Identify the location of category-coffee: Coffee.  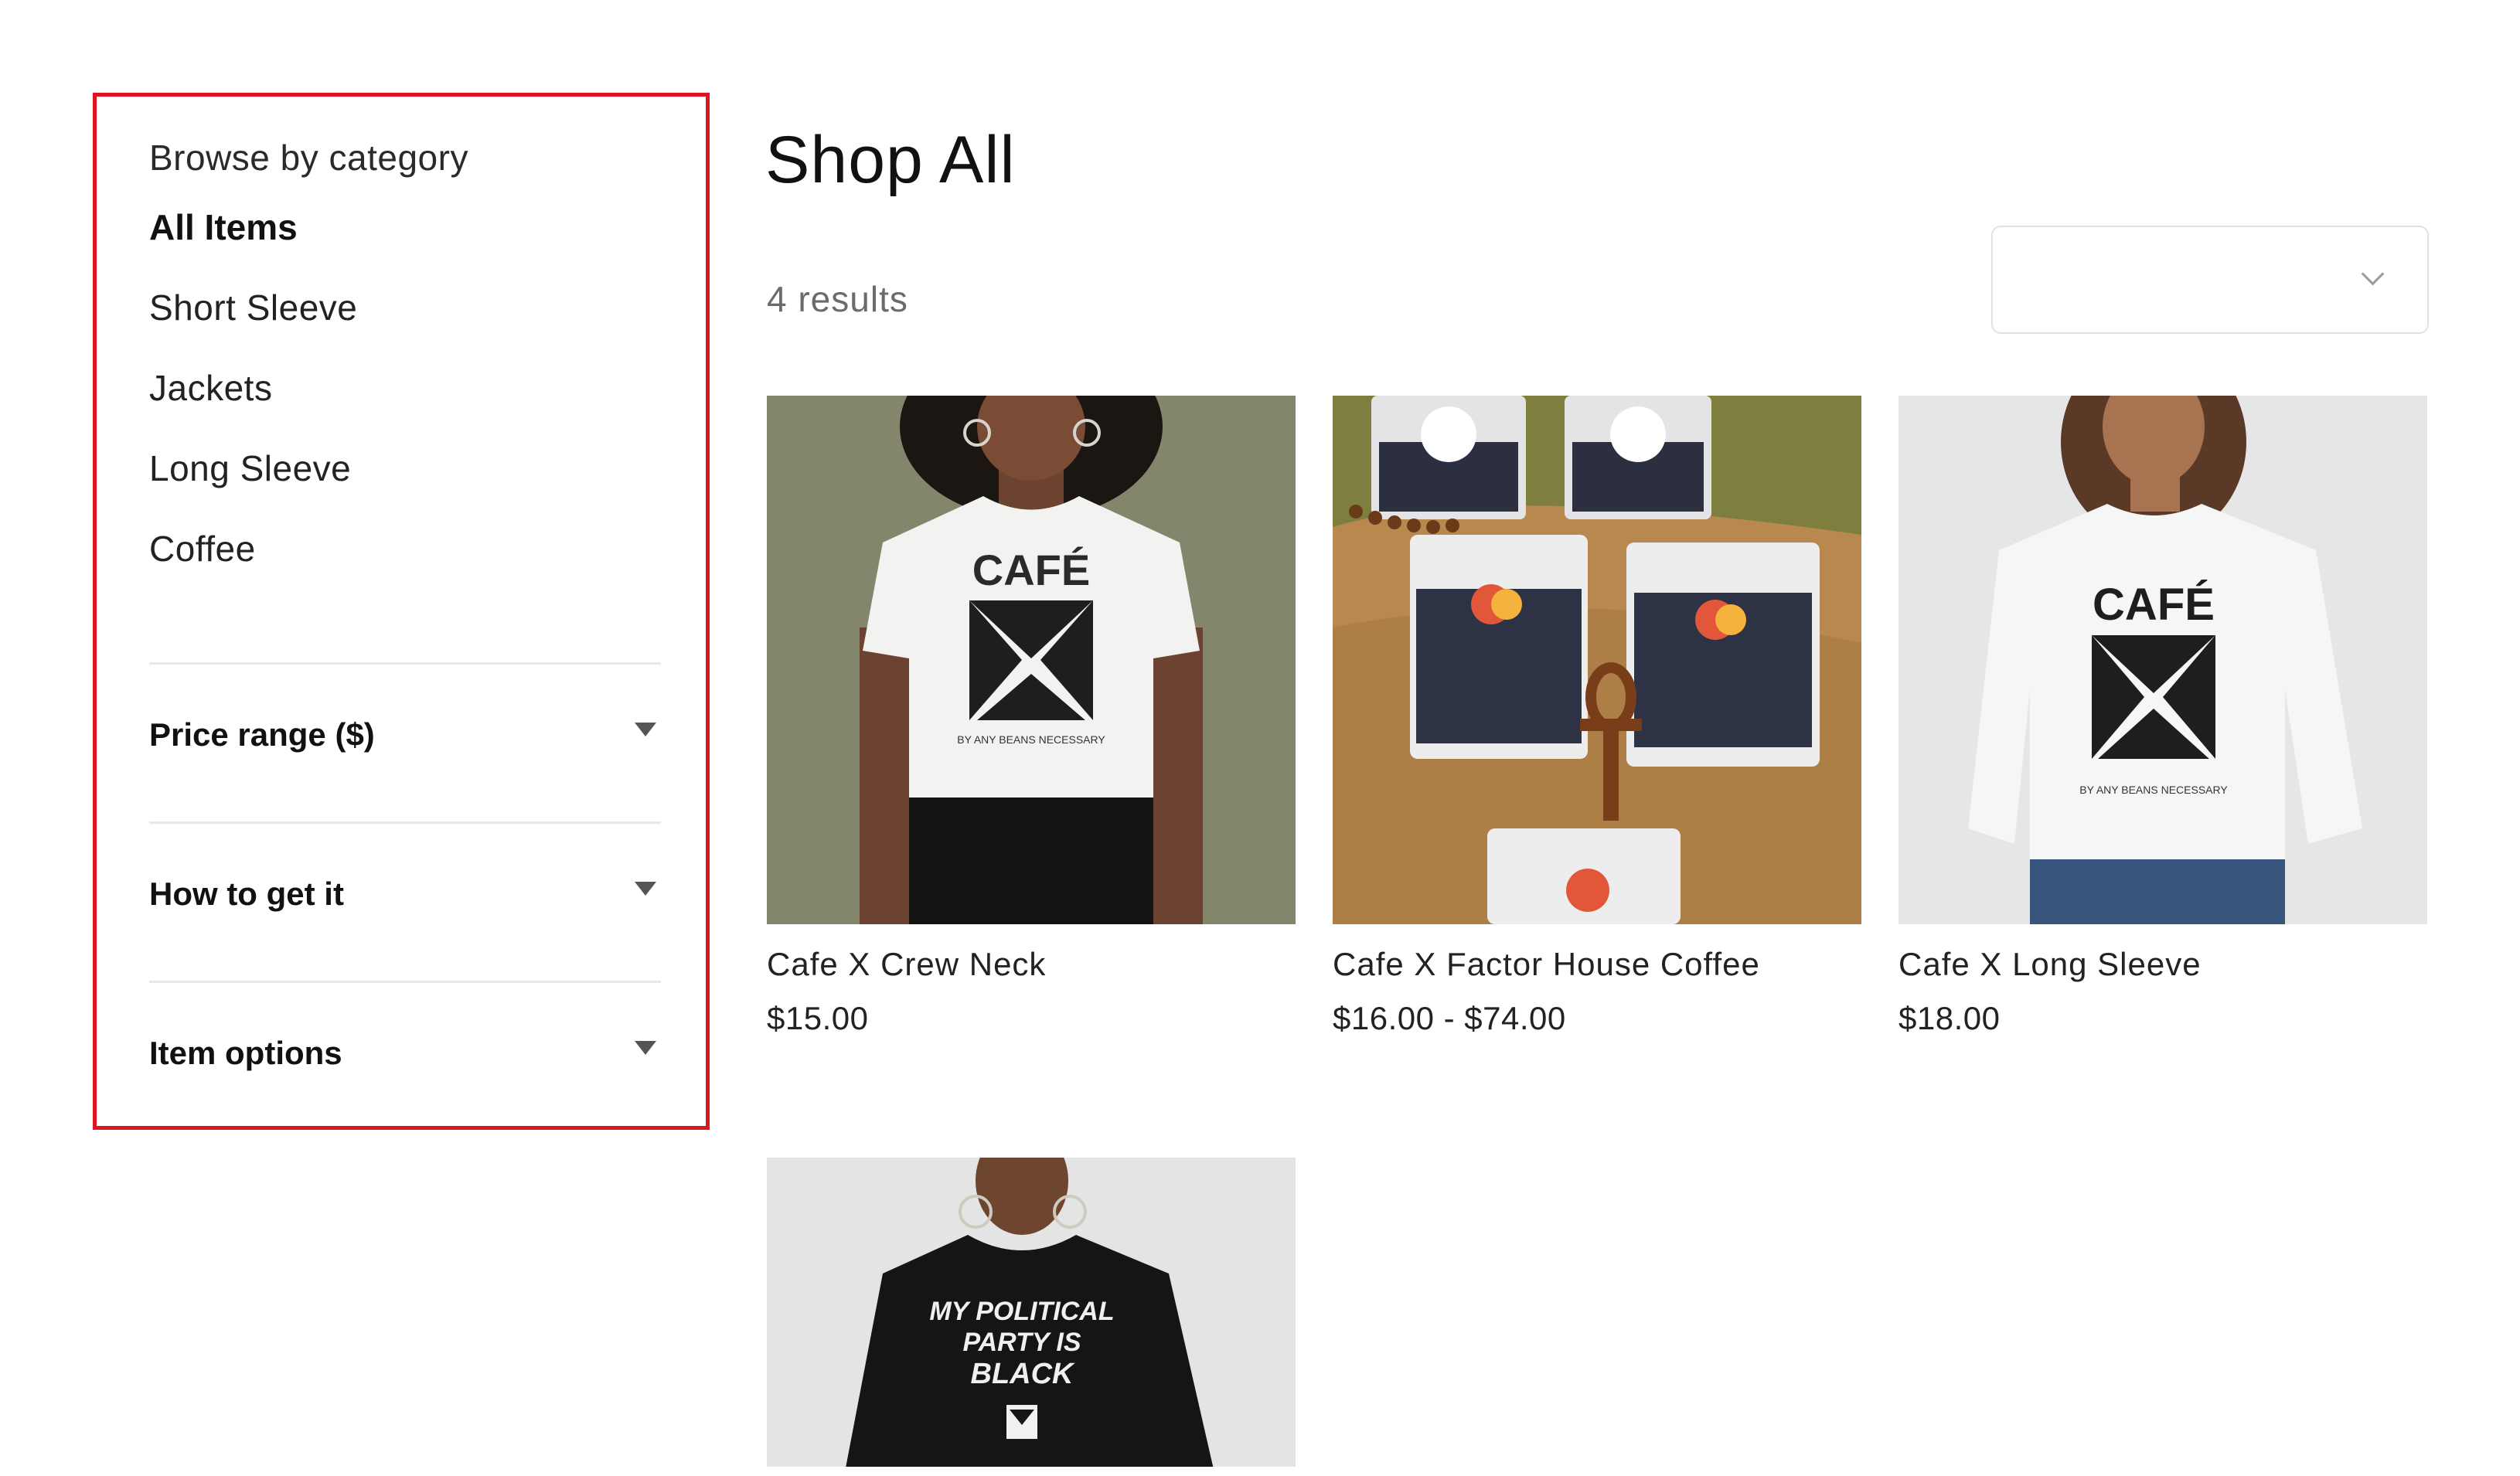
(202, 549).